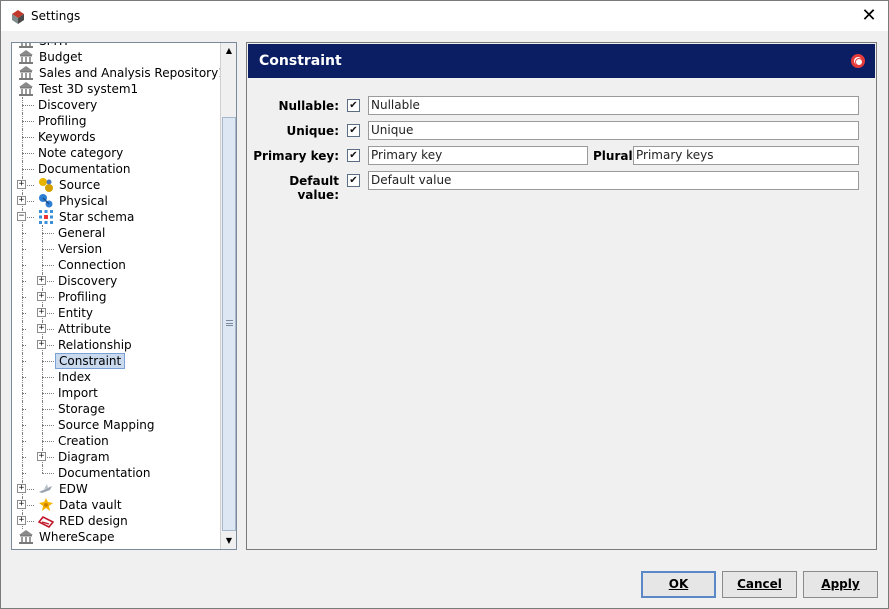 The width and height of the screenshot is (889, 609). Describe the element at coordinates (228, 51) in the screenshot. I see `scroll-up-icon: ▲` at that location.